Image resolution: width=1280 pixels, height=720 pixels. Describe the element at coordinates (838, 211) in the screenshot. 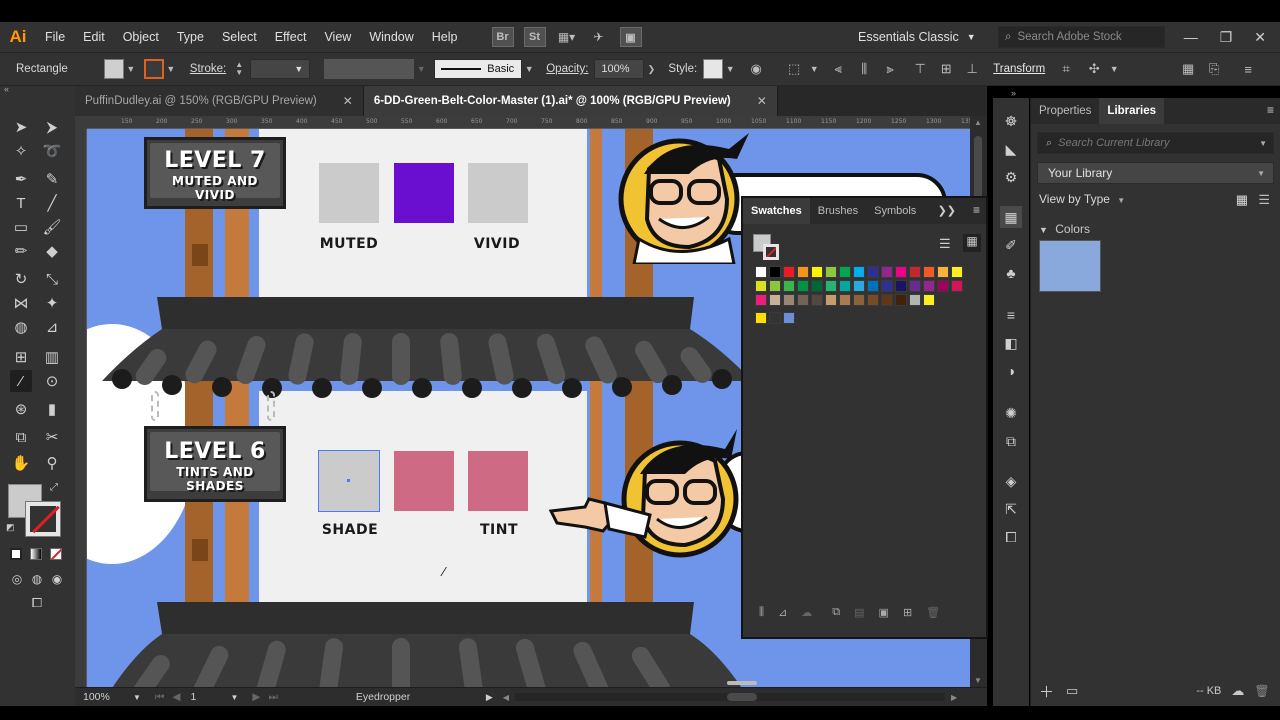

I see `tab-brushes: Brushes` at that location.